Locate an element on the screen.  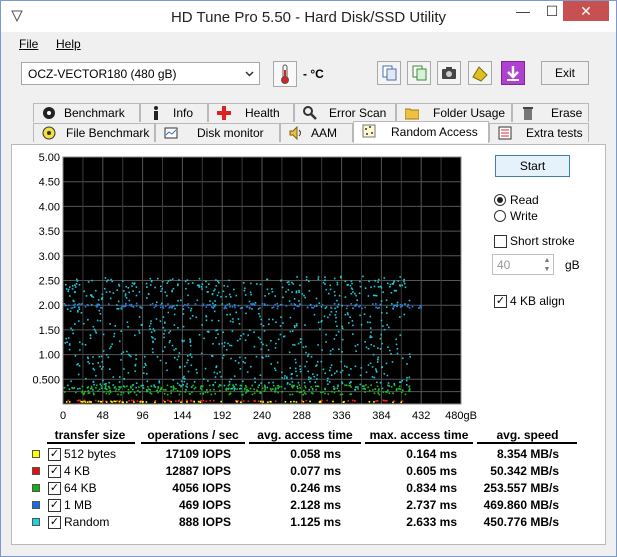
minimize-button: — is located at coordinates (523, 11).